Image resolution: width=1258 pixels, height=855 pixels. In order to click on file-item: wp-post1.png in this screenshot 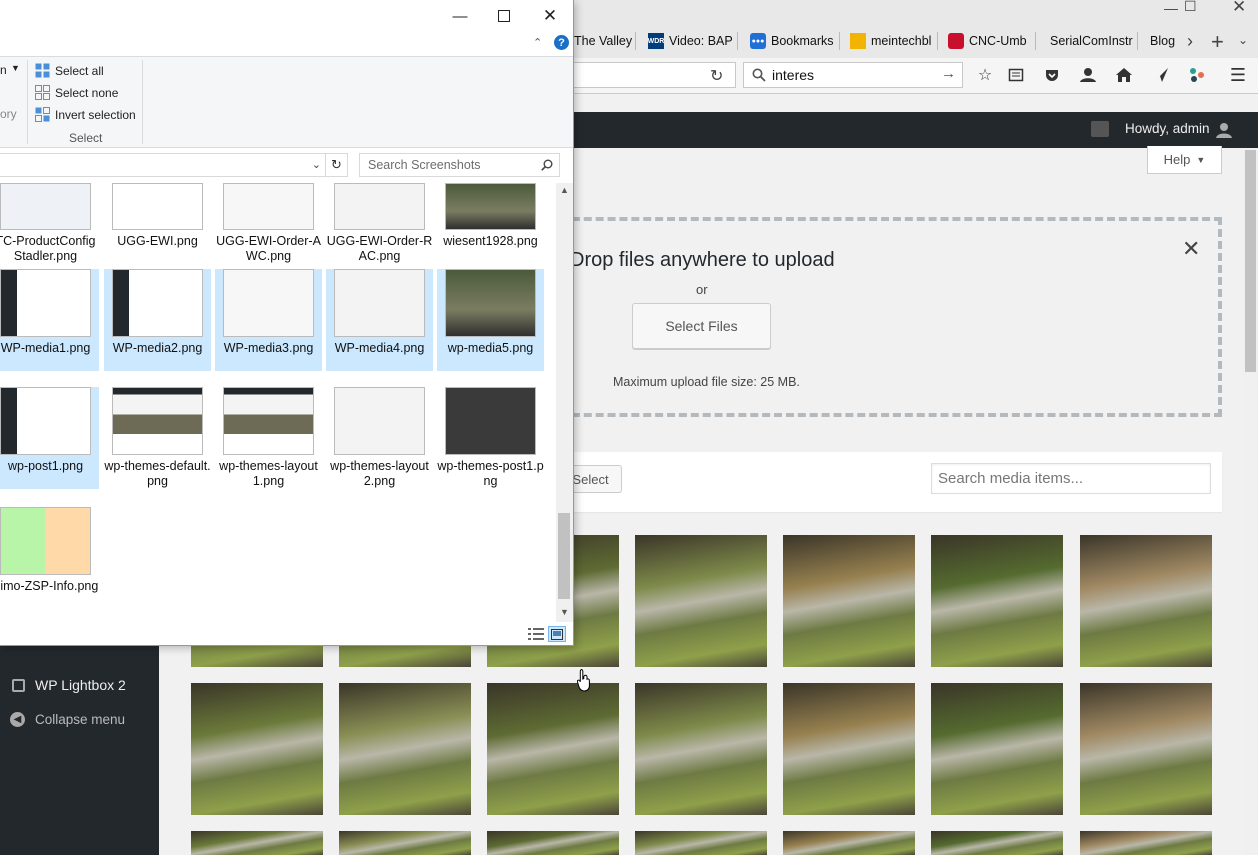, I will do `click(49, 438)`.